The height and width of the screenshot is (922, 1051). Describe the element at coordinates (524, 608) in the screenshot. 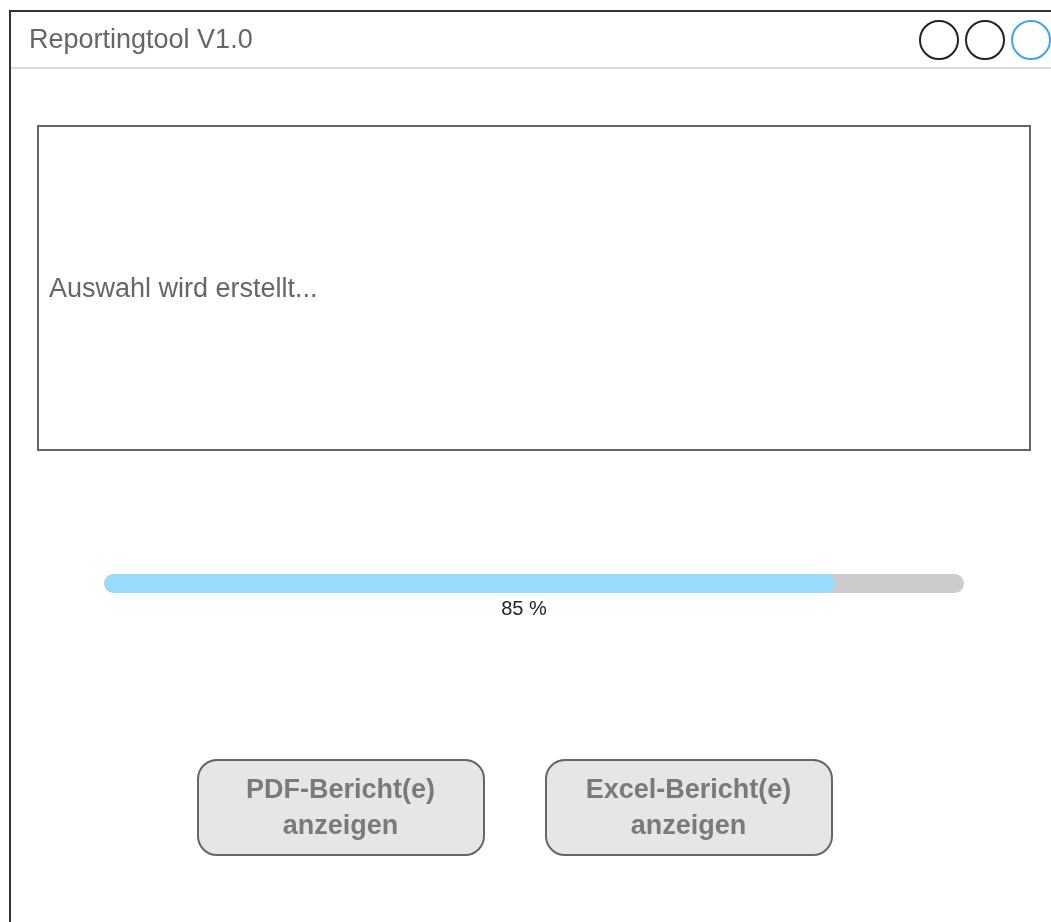

I see `progress-percentage: 85 %` at that location.